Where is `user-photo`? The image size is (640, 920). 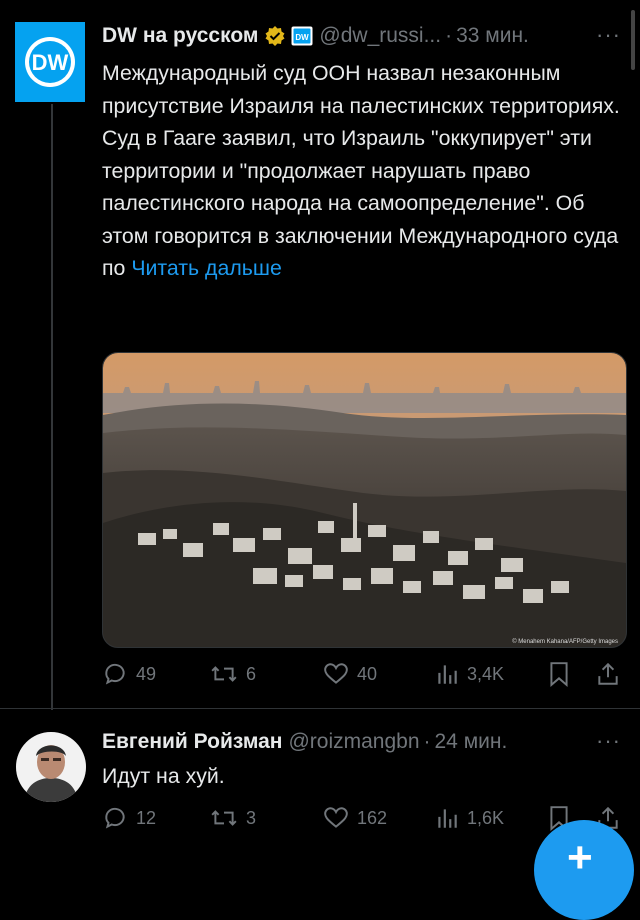
user-photo is located at coordinates (51, 767).